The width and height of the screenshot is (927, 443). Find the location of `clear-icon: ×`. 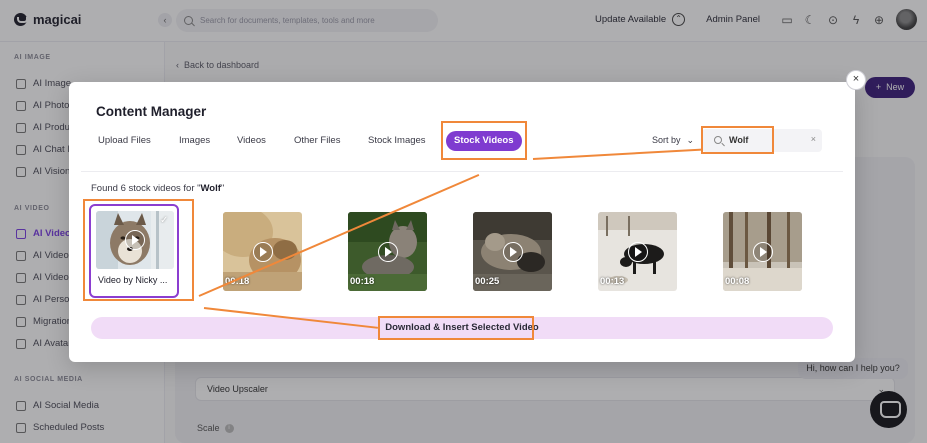

clear-icon: × is located at coordinates (813, 139).